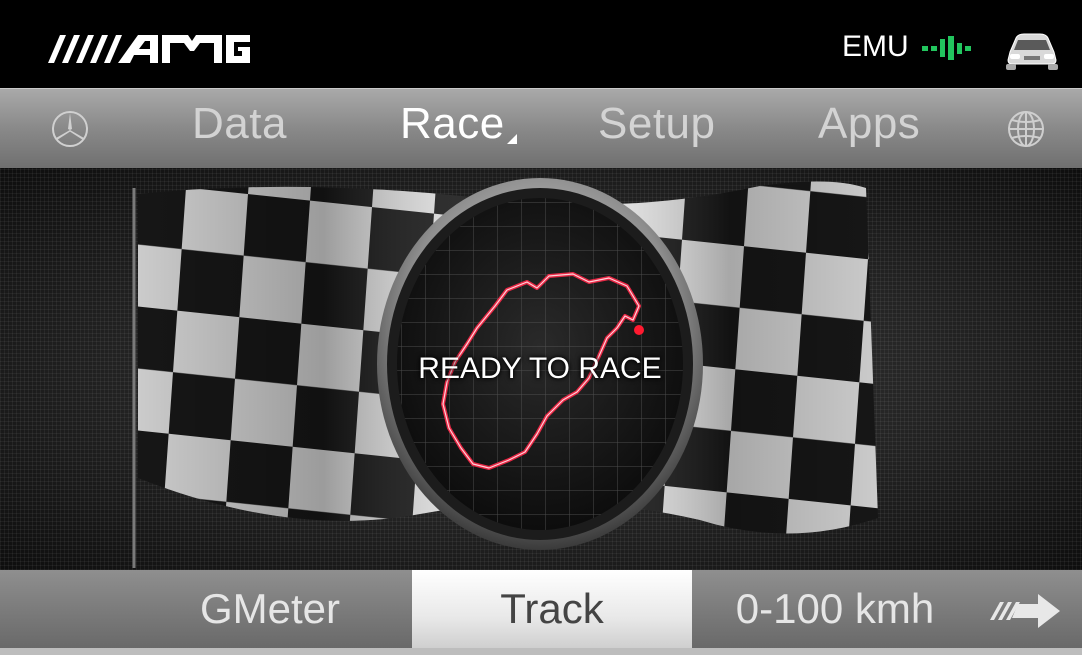  Describe the element at coordinates (541, 44) in the screenshot. I see `top-bar: EMU` at that location.